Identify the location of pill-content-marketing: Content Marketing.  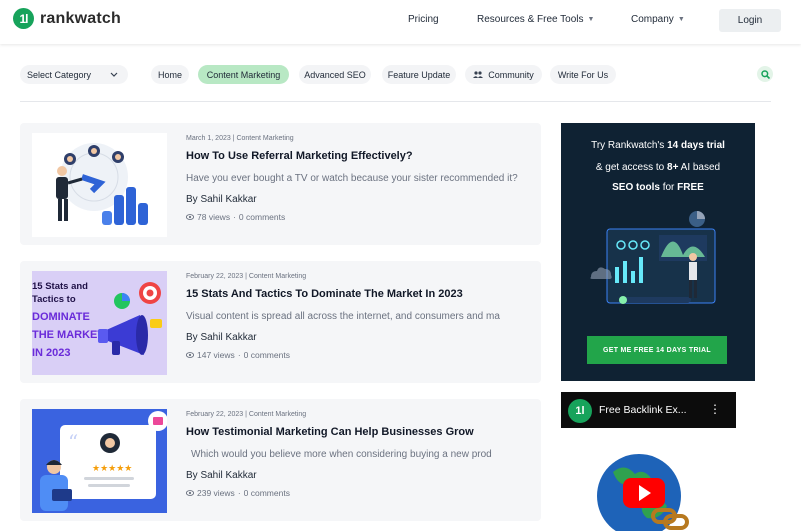
(243, 74).